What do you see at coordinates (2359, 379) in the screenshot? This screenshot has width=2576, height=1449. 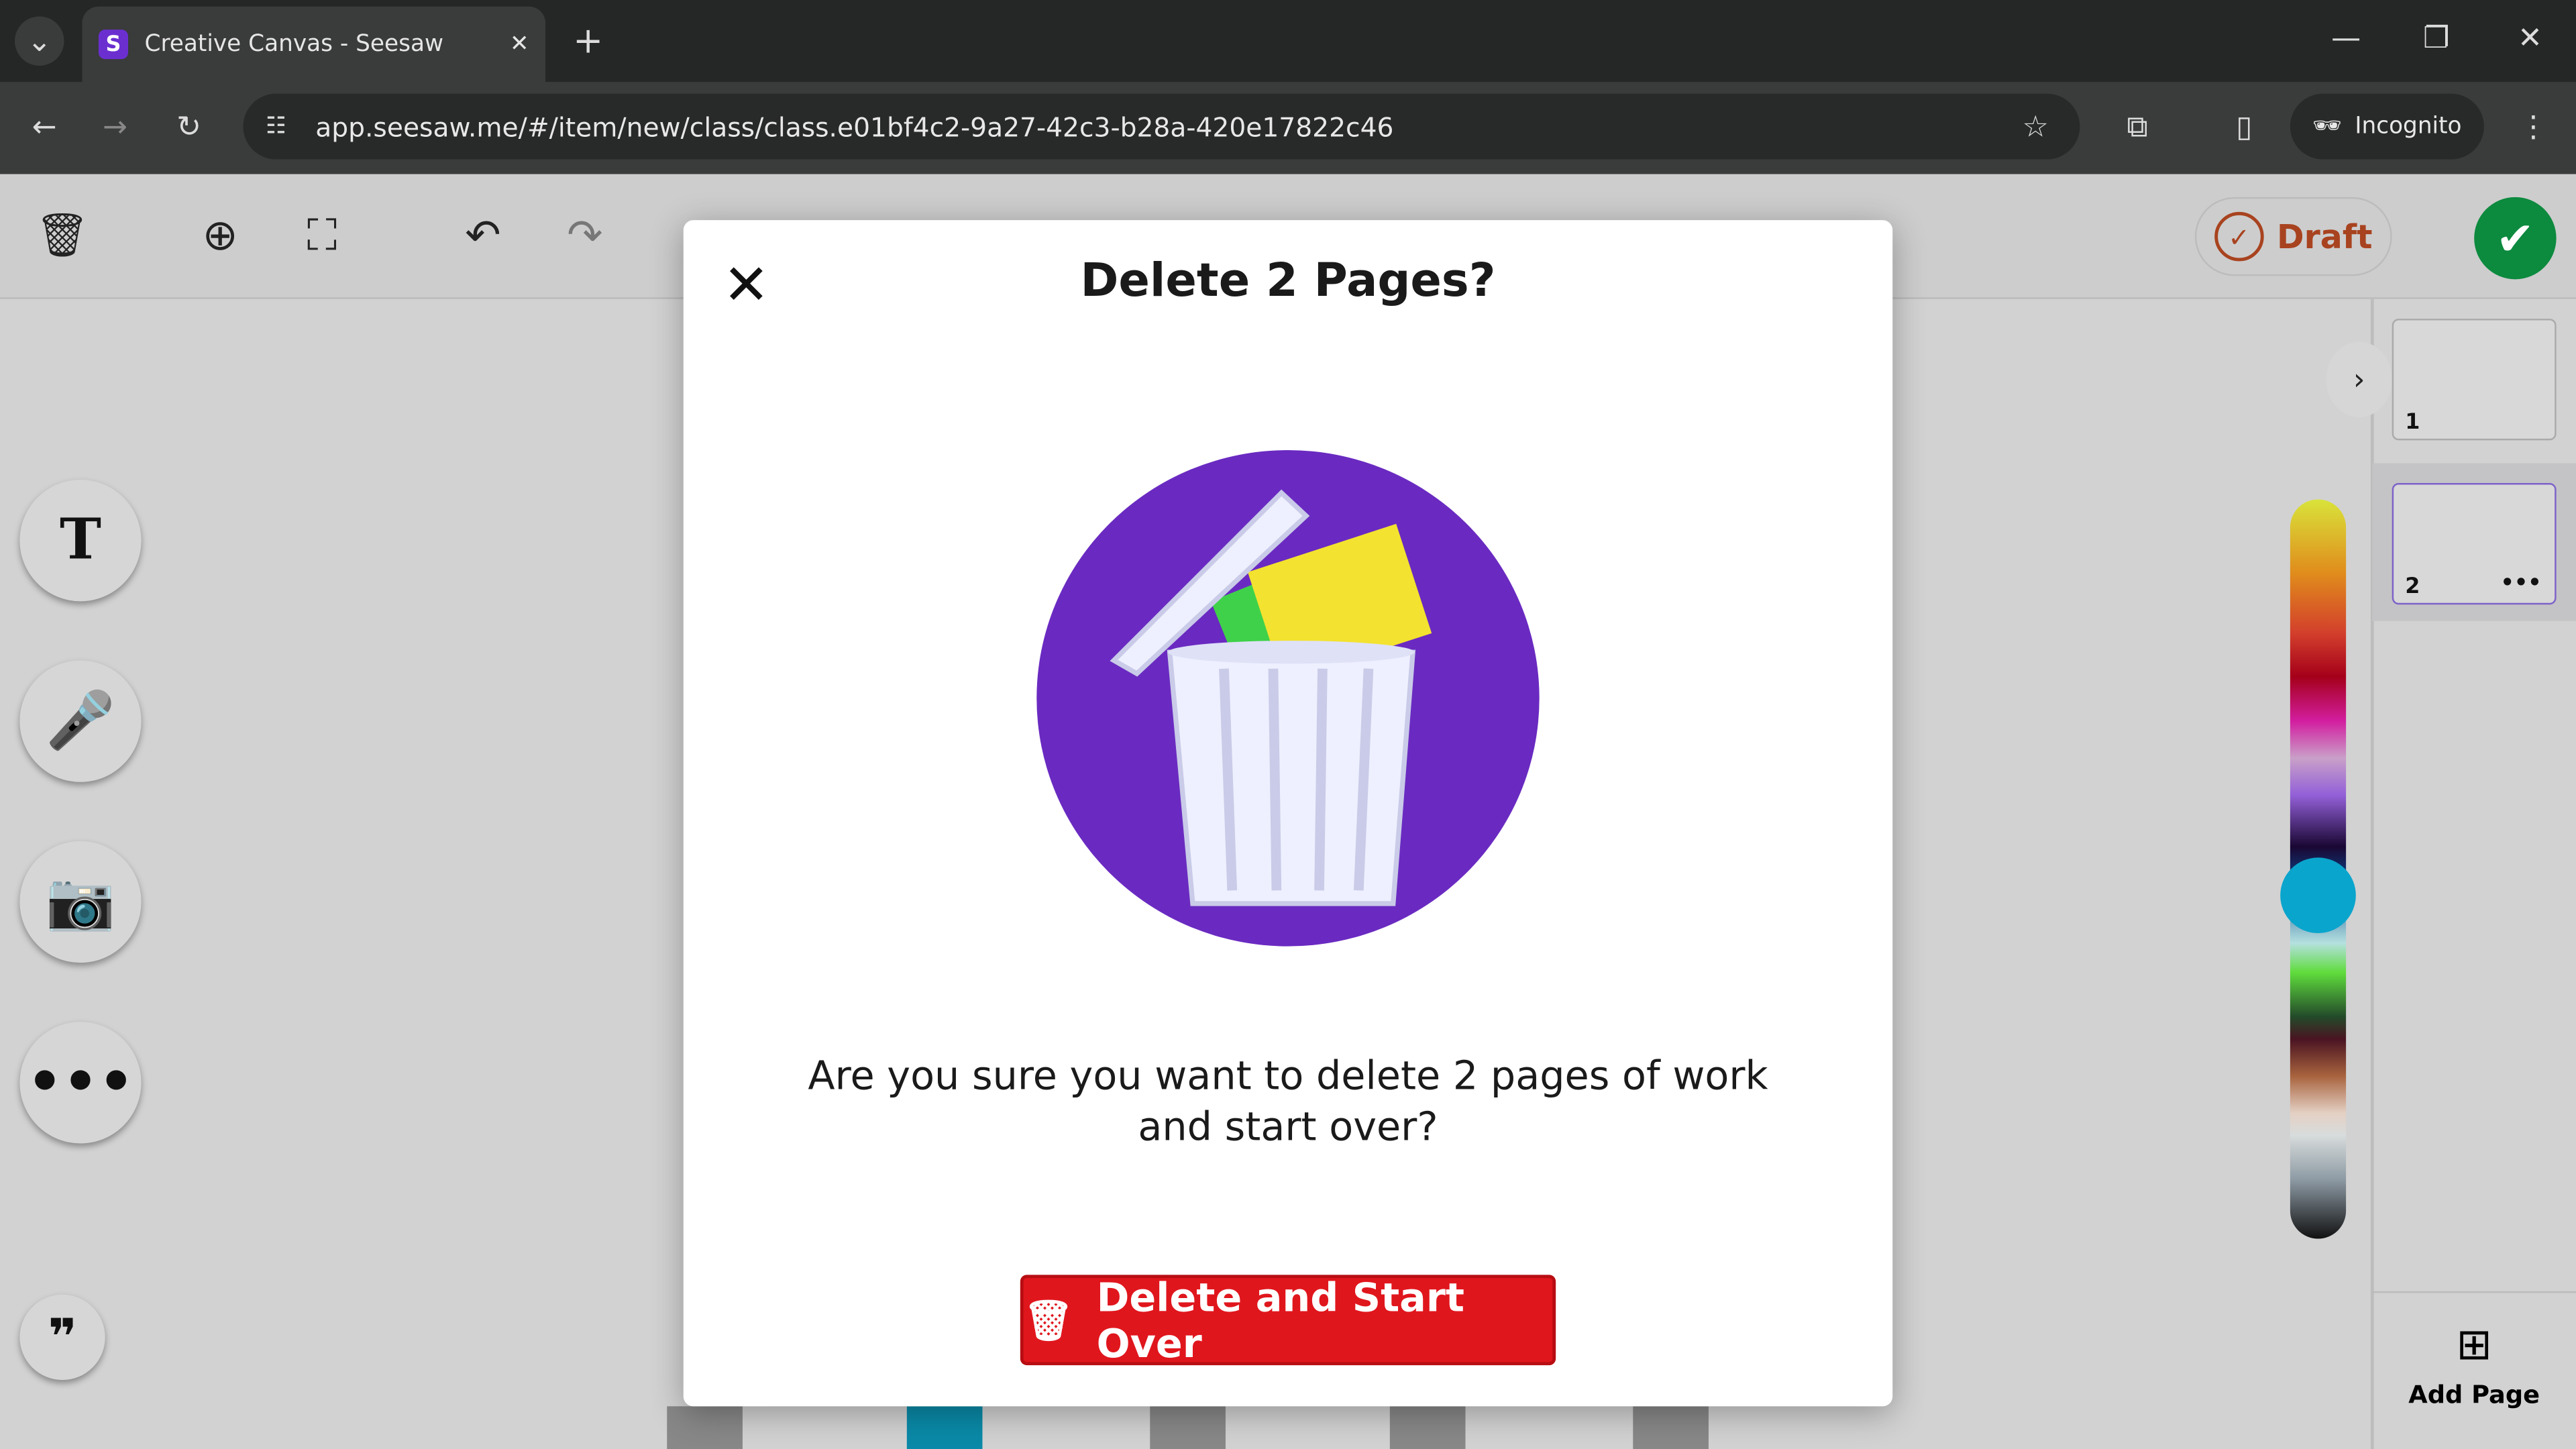 I see `expand-panel-button: ›` at bounding box center [2359, 379].